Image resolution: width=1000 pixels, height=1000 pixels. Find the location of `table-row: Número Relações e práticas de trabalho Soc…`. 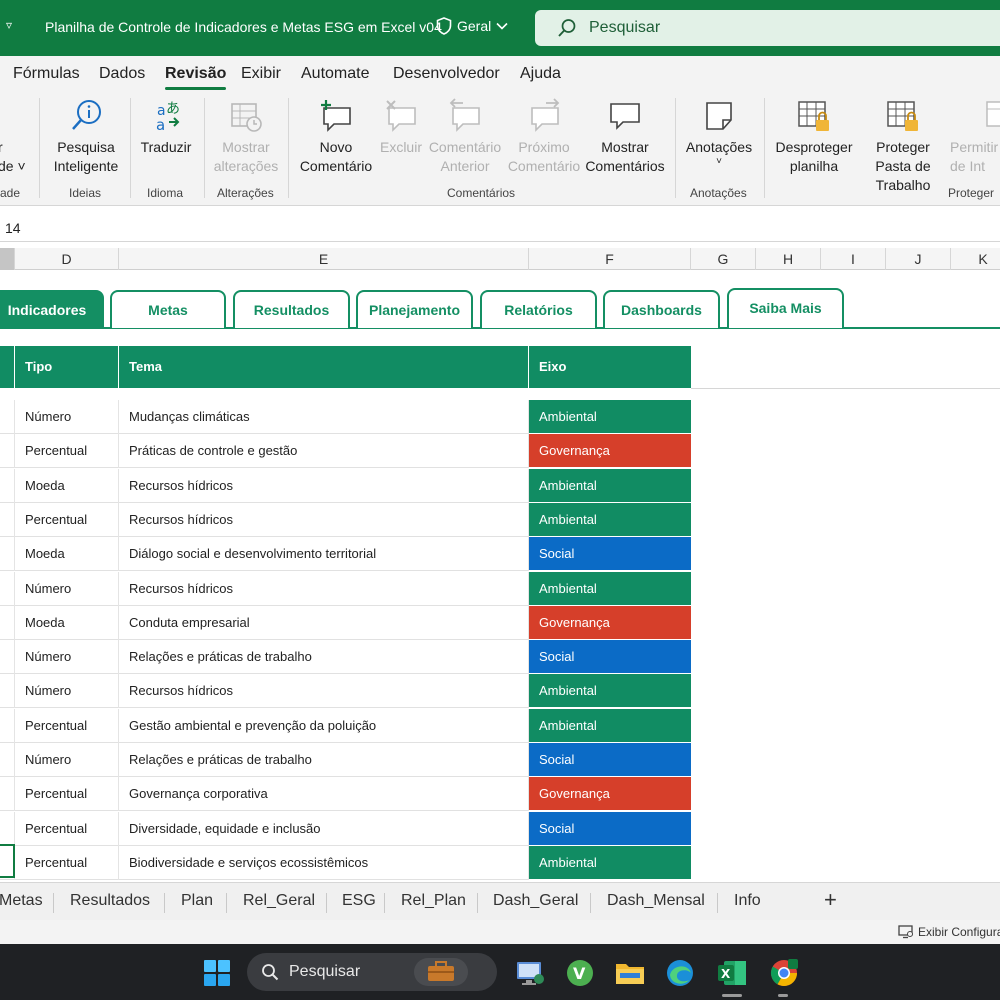

table-row: Número Relações e práticas de trabalho Soc… is located at coordinates (345, 760).